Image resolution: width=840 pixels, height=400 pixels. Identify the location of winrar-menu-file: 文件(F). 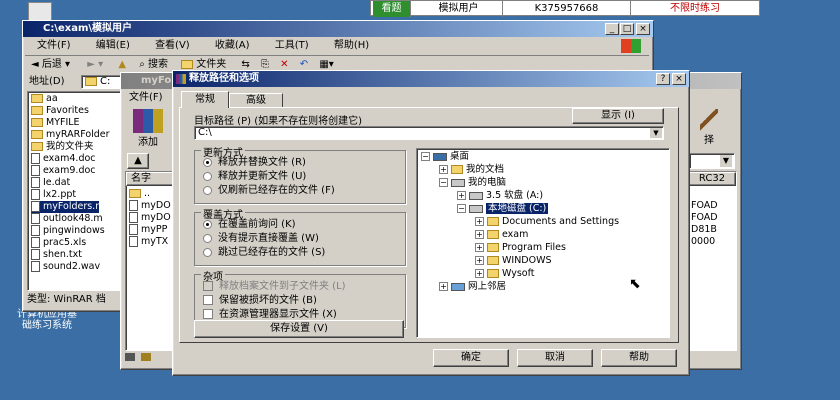
(146, 97).